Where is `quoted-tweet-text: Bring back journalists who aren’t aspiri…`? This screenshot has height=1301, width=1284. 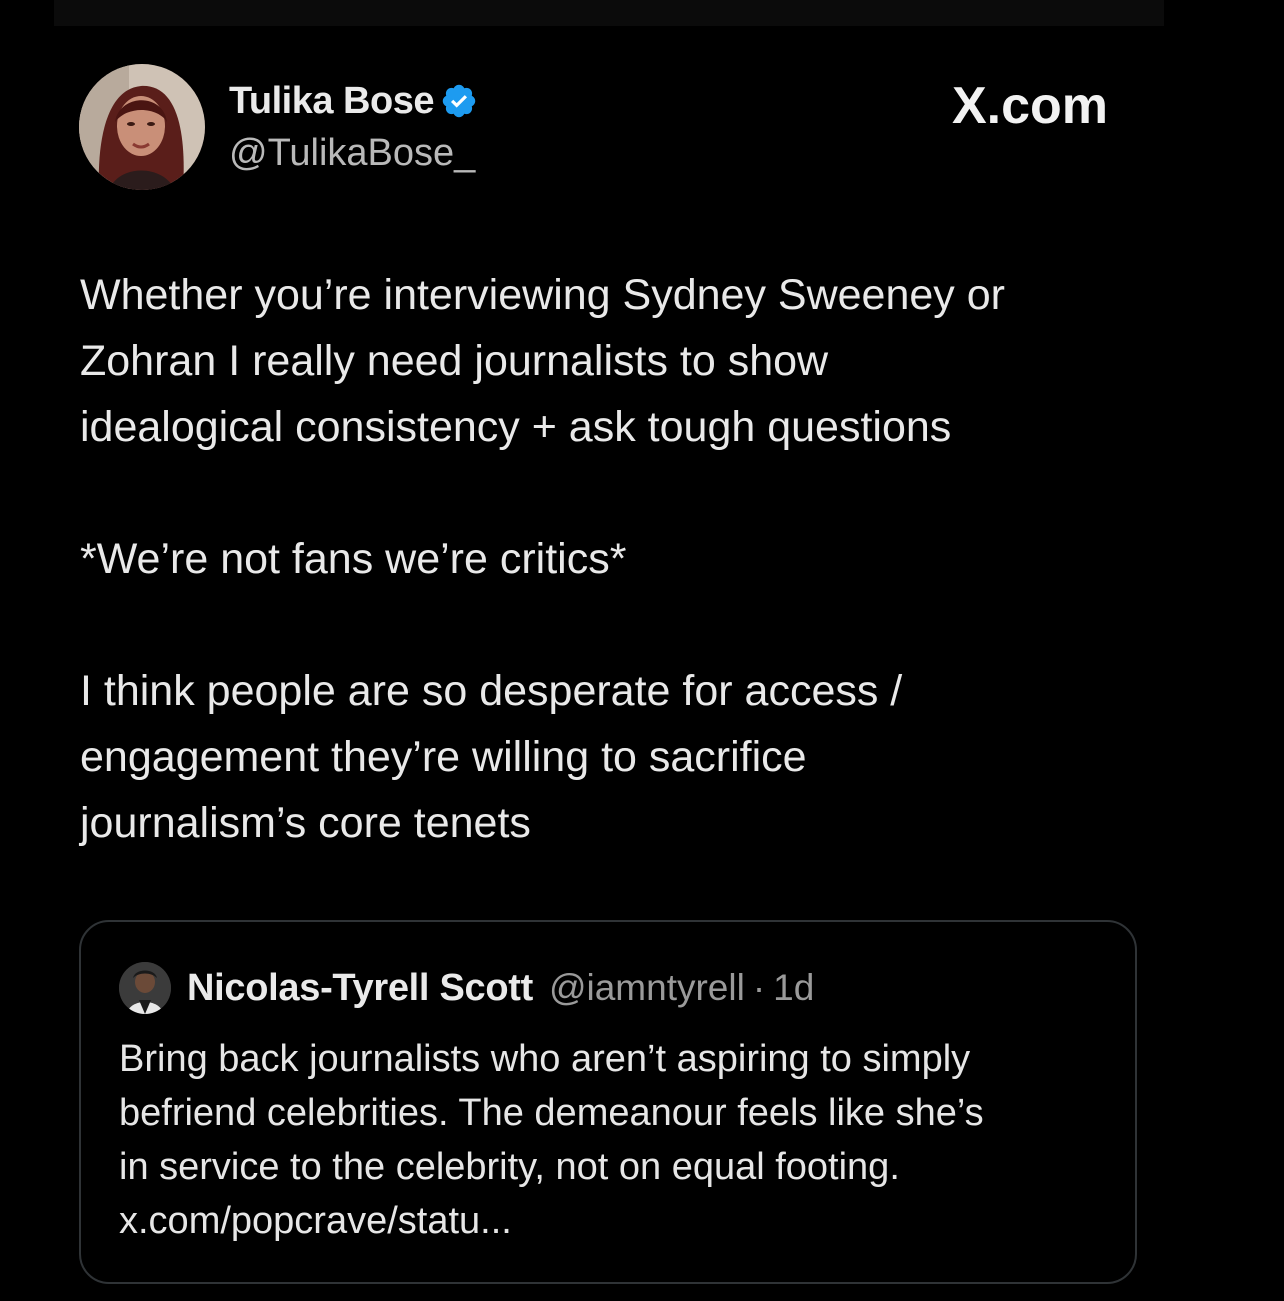
quoted-tweet-text: Bring back journalists who aren’t aspiri… is located at coordinates (619, 1140).